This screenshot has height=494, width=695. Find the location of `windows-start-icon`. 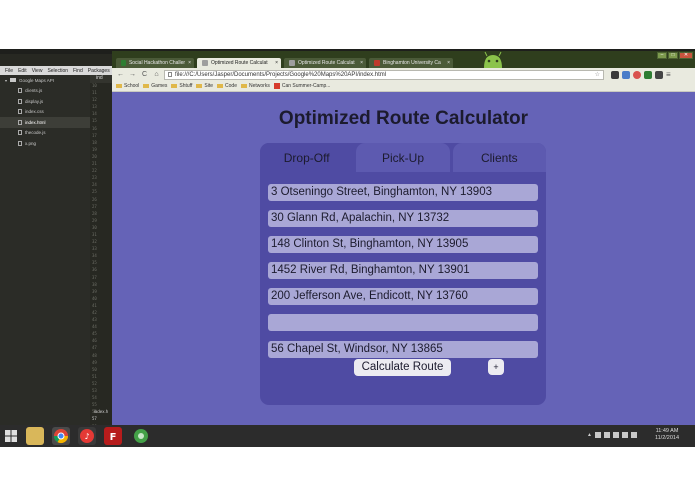

windows-start-icon is located at coordinates (11, 436).